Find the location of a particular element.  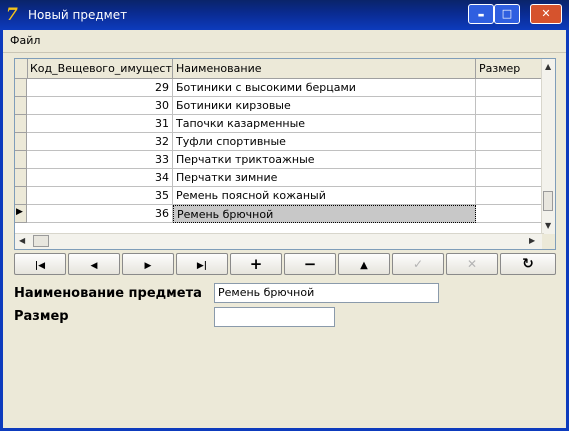

menu-bar: Файл is located at coordinates (284, 41).